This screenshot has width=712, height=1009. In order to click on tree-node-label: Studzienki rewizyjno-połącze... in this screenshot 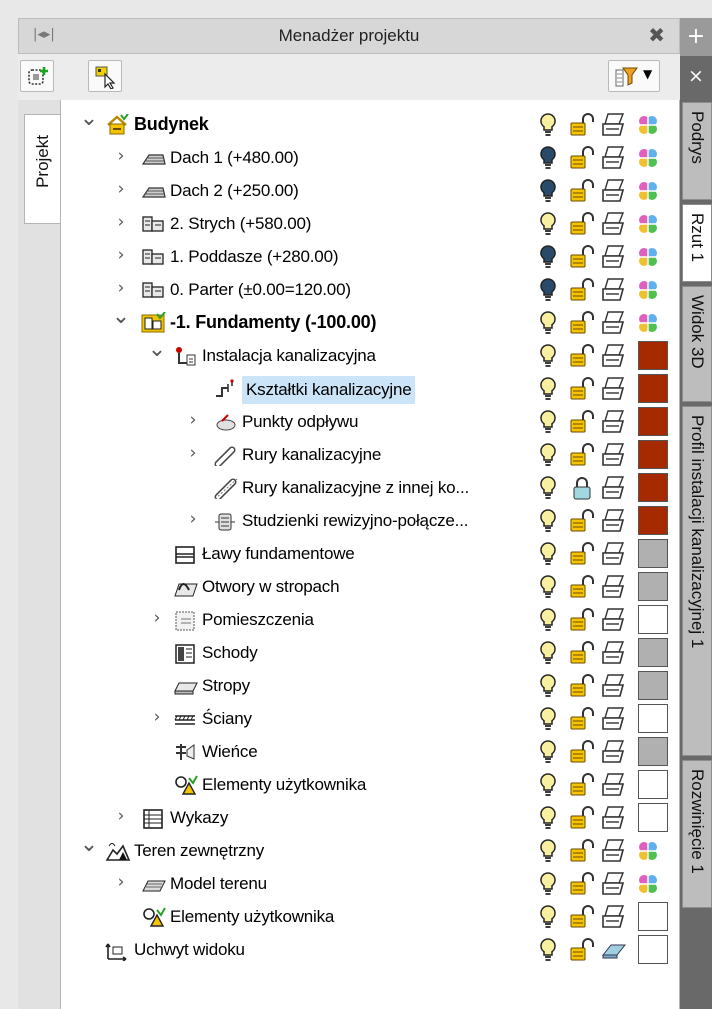, I will do `click(355, 521)`.